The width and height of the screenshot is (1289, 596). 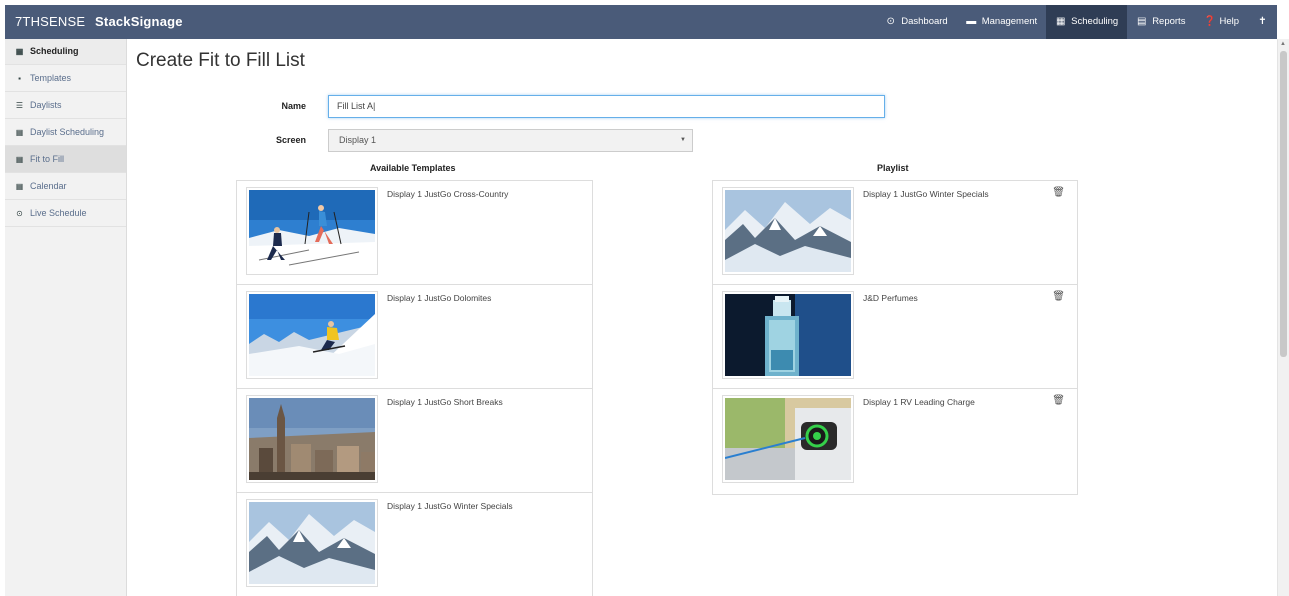 I want to click on sidebar-item-label: Live Schedule, so click(x=58, y=212).